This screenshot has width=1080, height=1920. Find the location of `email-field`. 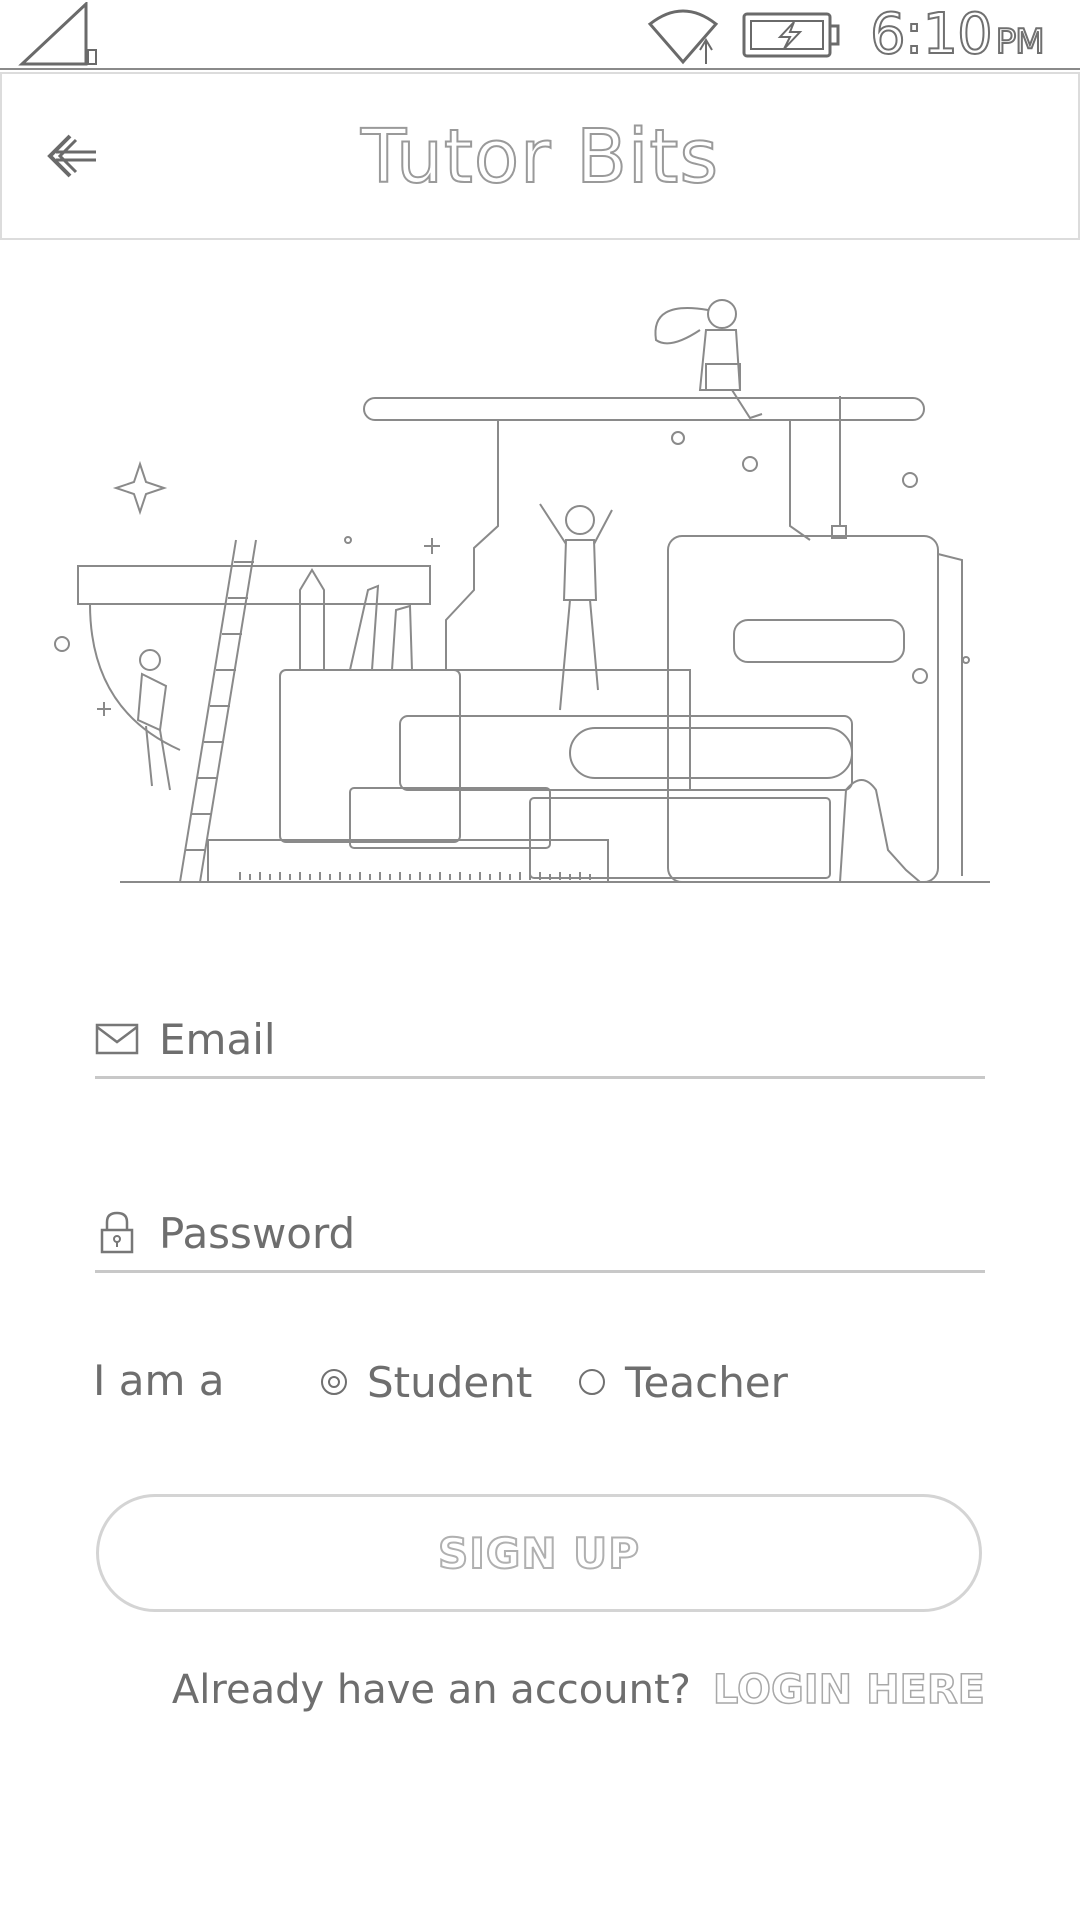

email-field is located at coordinates (540, 1041).